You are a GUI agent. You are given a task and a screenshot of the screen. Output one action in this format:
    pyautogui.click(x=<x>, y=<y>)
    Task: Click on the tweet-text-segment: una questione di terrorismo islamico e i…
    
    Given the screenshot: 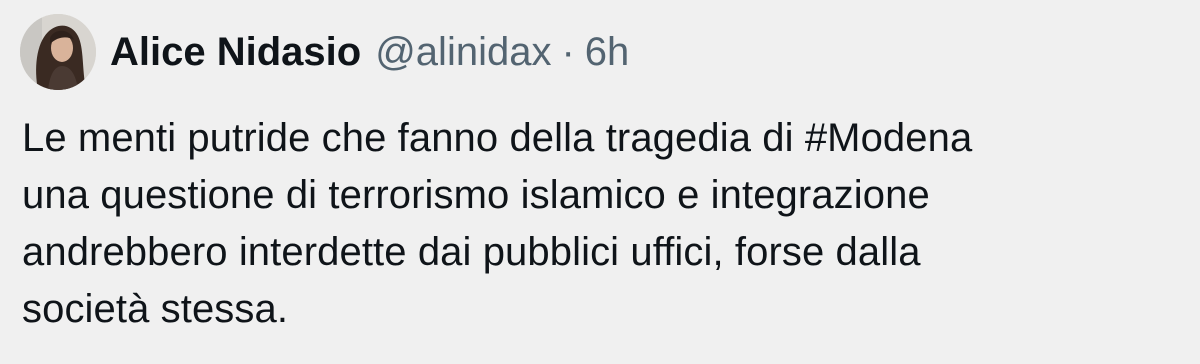 What is the action you would take?
    pyautogui.click(x=476, y=195)
    